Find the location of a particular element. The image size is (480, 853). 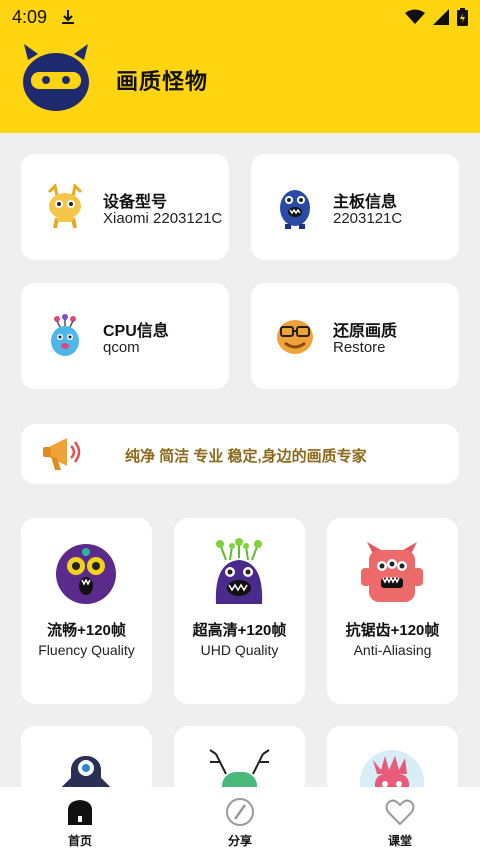

card-title: CPU信息 is located at coordinates (136, 331).